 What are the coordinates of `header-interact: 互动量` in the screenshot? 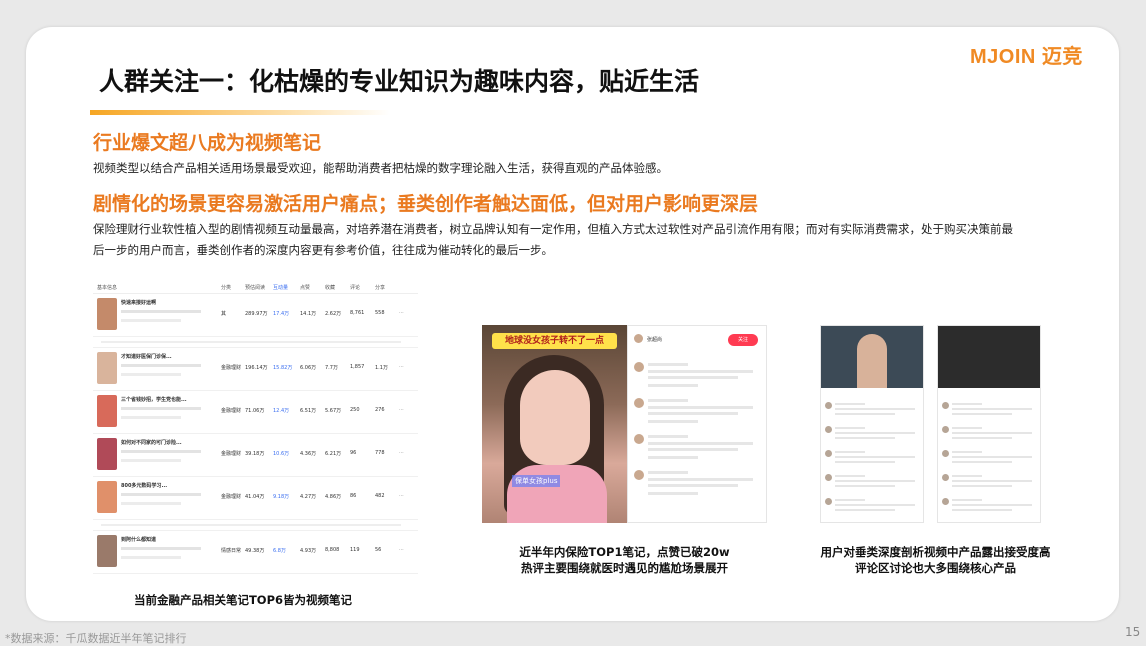 It's located at (281, 288).